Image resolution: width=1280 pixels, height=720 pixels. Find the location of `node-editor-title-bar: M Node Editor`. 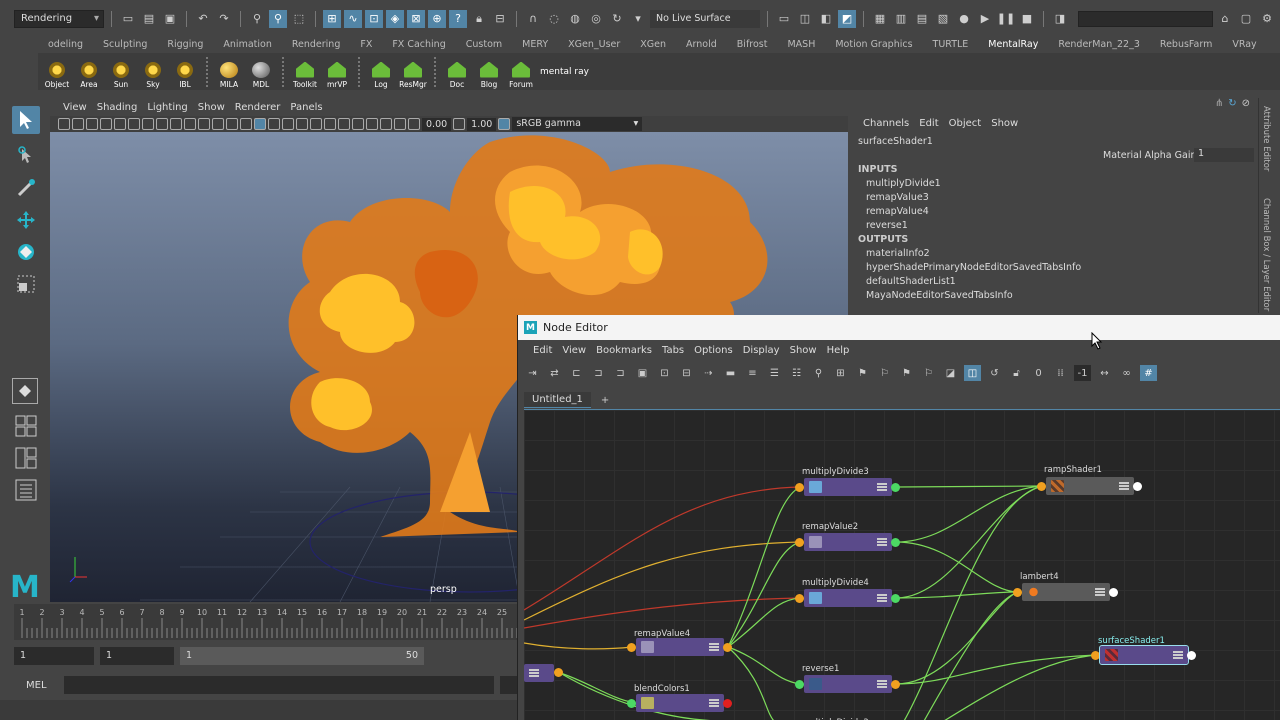

node-editor-title-bar: M Node Editor is located at coordinates (899, 327).